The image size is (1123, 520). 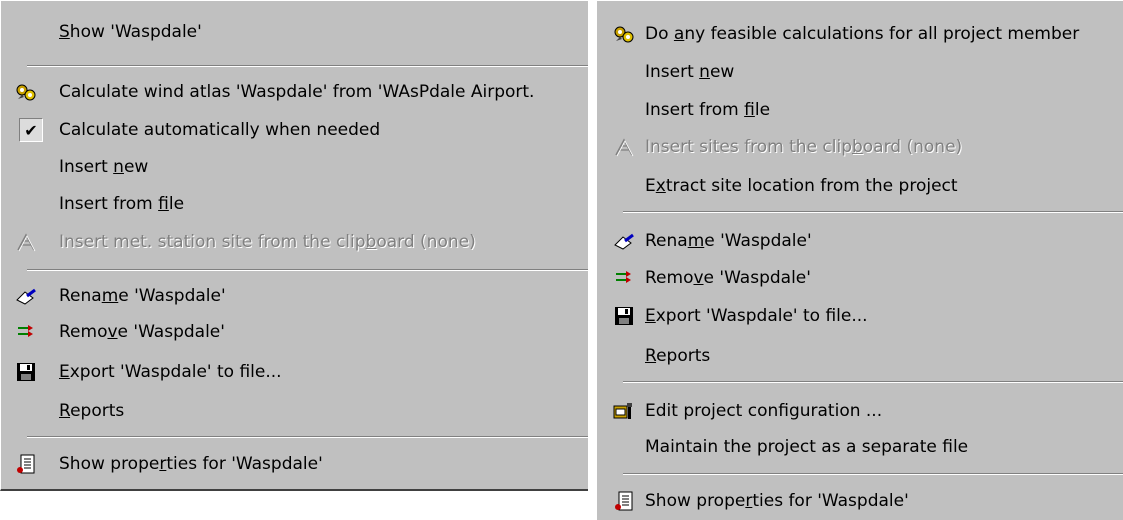 I want to click on checkmark-icon: ✔, so click(x=31, y=130).